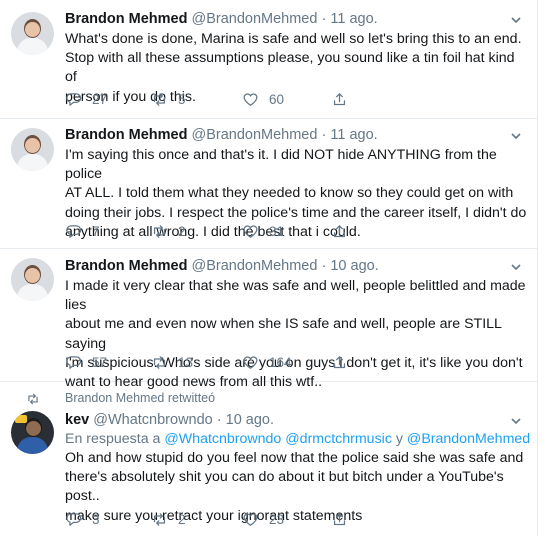  I want to click on reply-button: 7, so click(82, 231).